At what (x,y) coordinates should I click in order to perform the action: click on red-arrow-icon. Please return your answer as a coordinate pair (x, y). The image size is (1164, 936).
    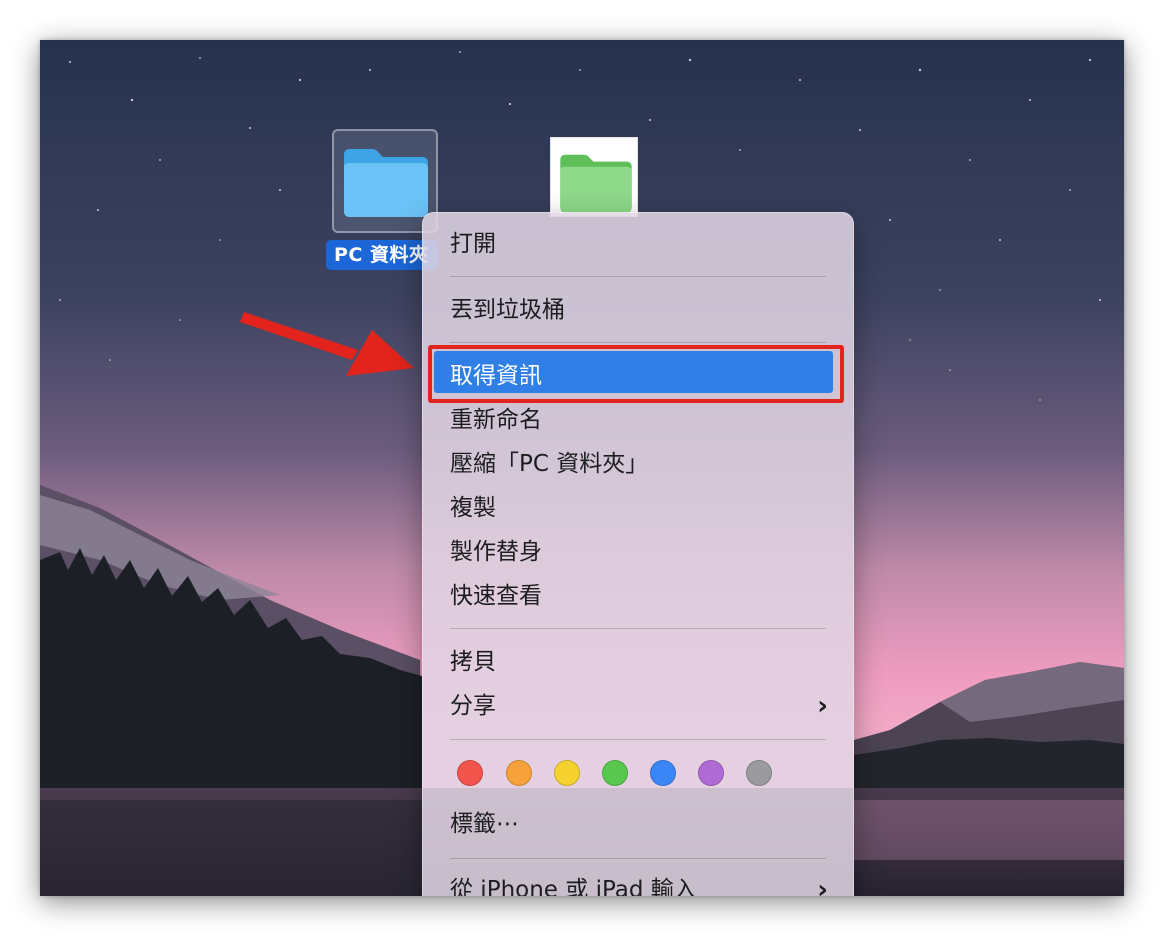
    Looking at the image, I should click on (327, 344).